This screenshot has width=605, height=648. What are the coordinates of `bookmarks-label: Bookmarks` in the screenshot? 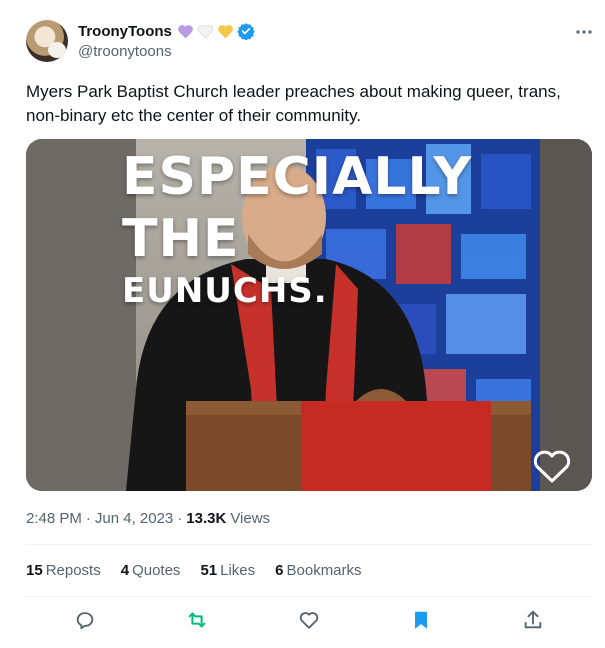 It's located at (324, 570).